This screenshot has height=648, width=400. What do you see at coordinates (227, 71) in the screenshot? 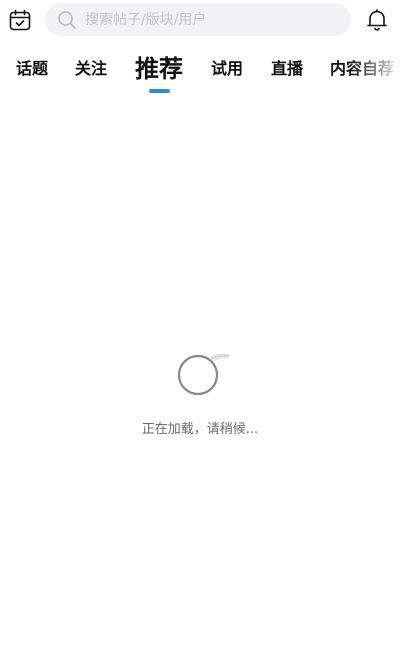
I see `tab-trial: 试用` at bounding box center [227, 71].